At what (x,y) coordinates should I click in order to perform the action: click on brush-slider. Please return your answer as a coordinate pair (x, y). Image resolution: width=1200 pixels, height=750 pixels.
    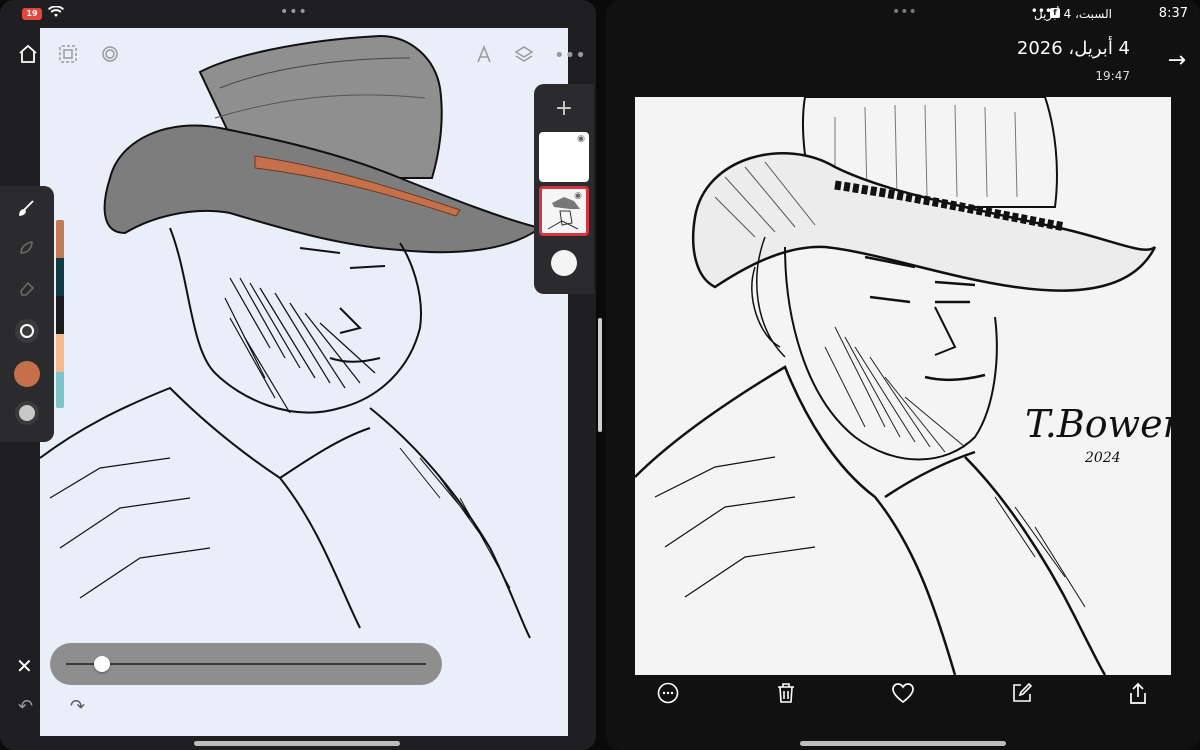
    Looking at the image, I should click on (246, 664).